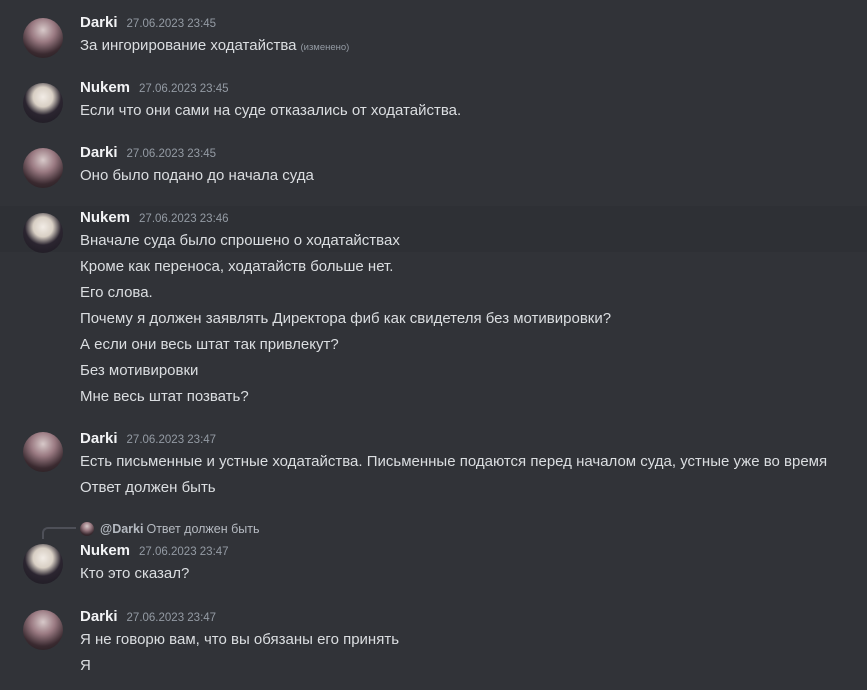  What do you see at coordinates (215, 45) in the screenshot?
I see `message-text: За ингорирование ходатайства (изменено)` at bounding box center [215, 45].